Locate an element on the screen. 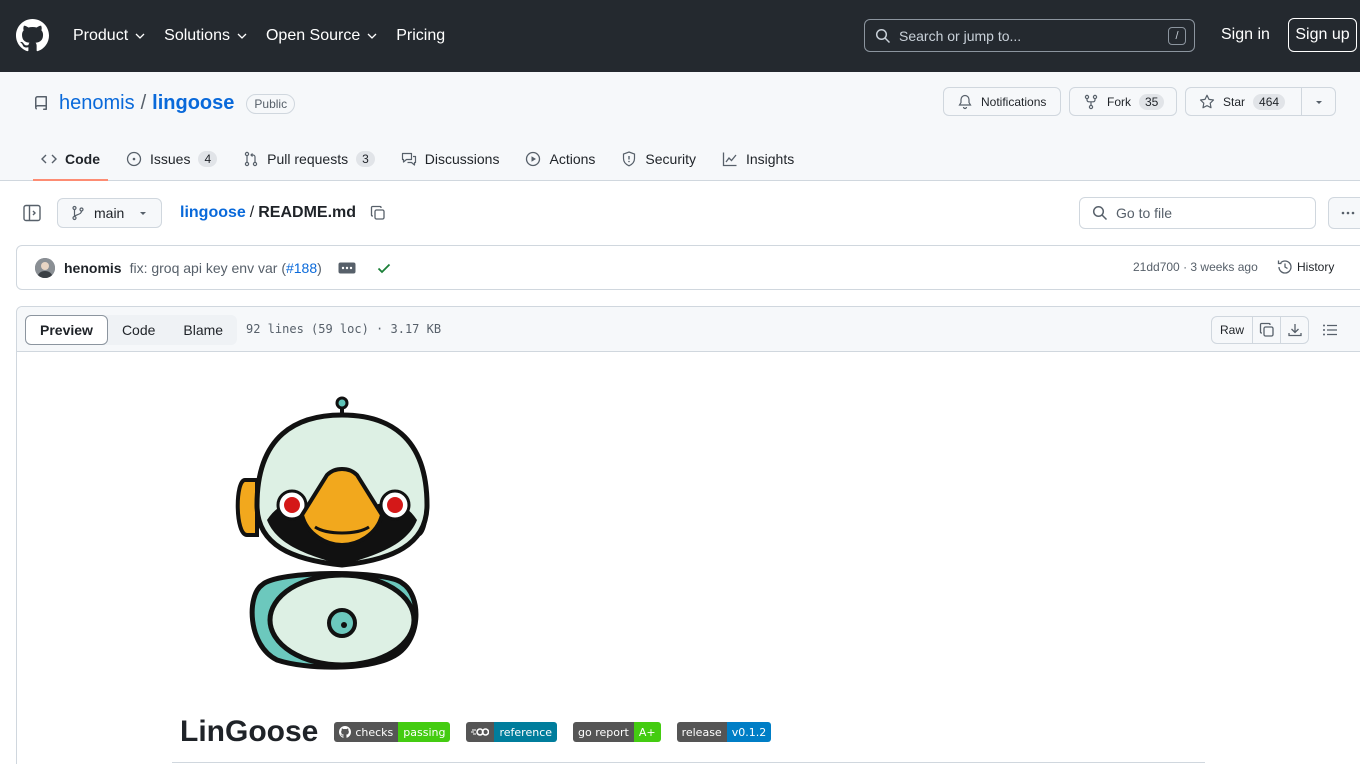 Image resolution: width=1360 pixels, height=764 pixels. nav-pricing-label: Pricing is located at coordinates (421, 35).